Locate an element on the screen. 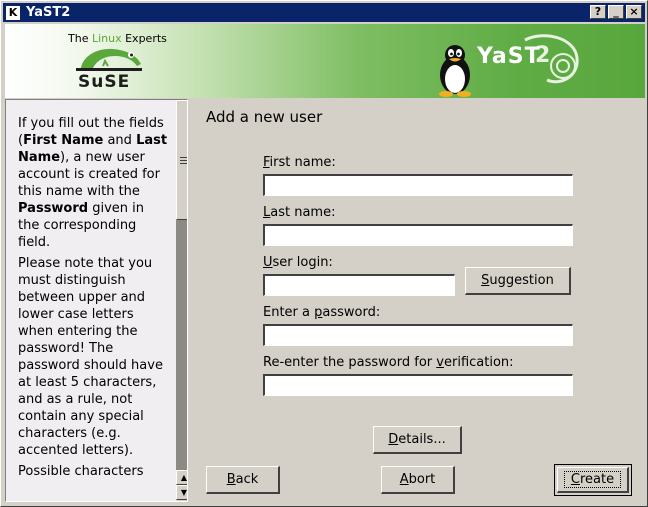 The image size is (648, 507). window-title: YaST2 is located at coordinates (48, 12).